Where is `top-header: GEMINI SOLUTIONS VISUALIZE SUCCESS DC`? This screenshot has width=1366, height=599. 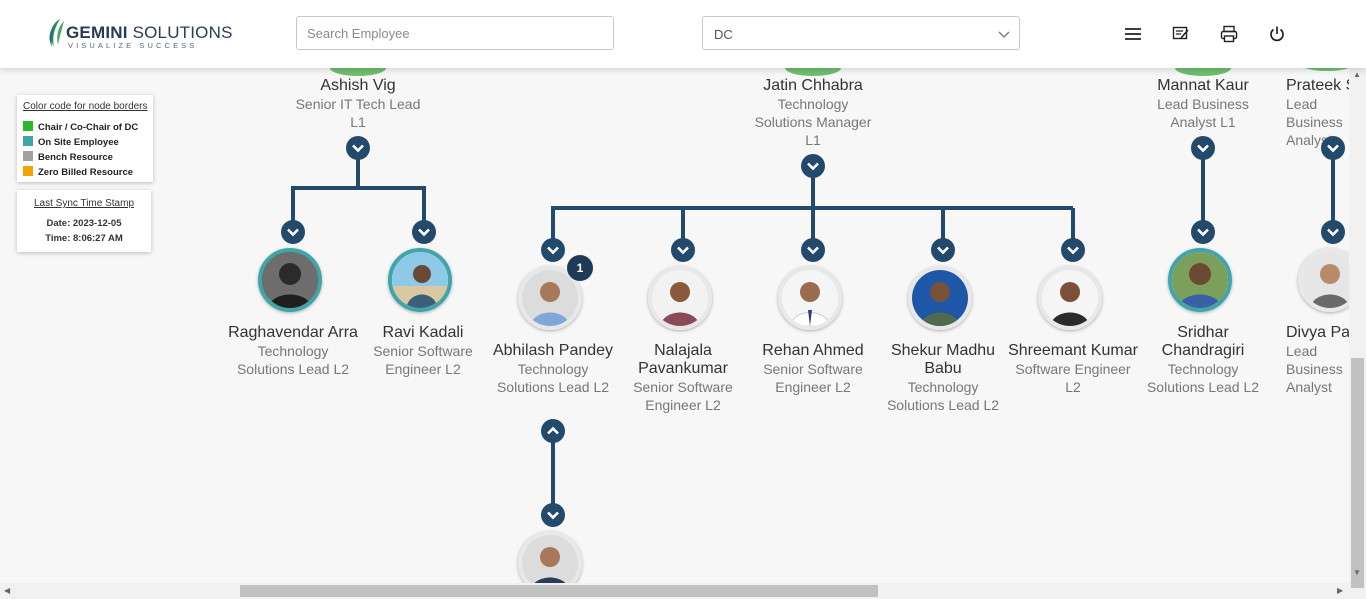
top-header: GEMINI SOLUTIONS VISUALIZE SUCCESS DC is located at coordinates (683, 34).